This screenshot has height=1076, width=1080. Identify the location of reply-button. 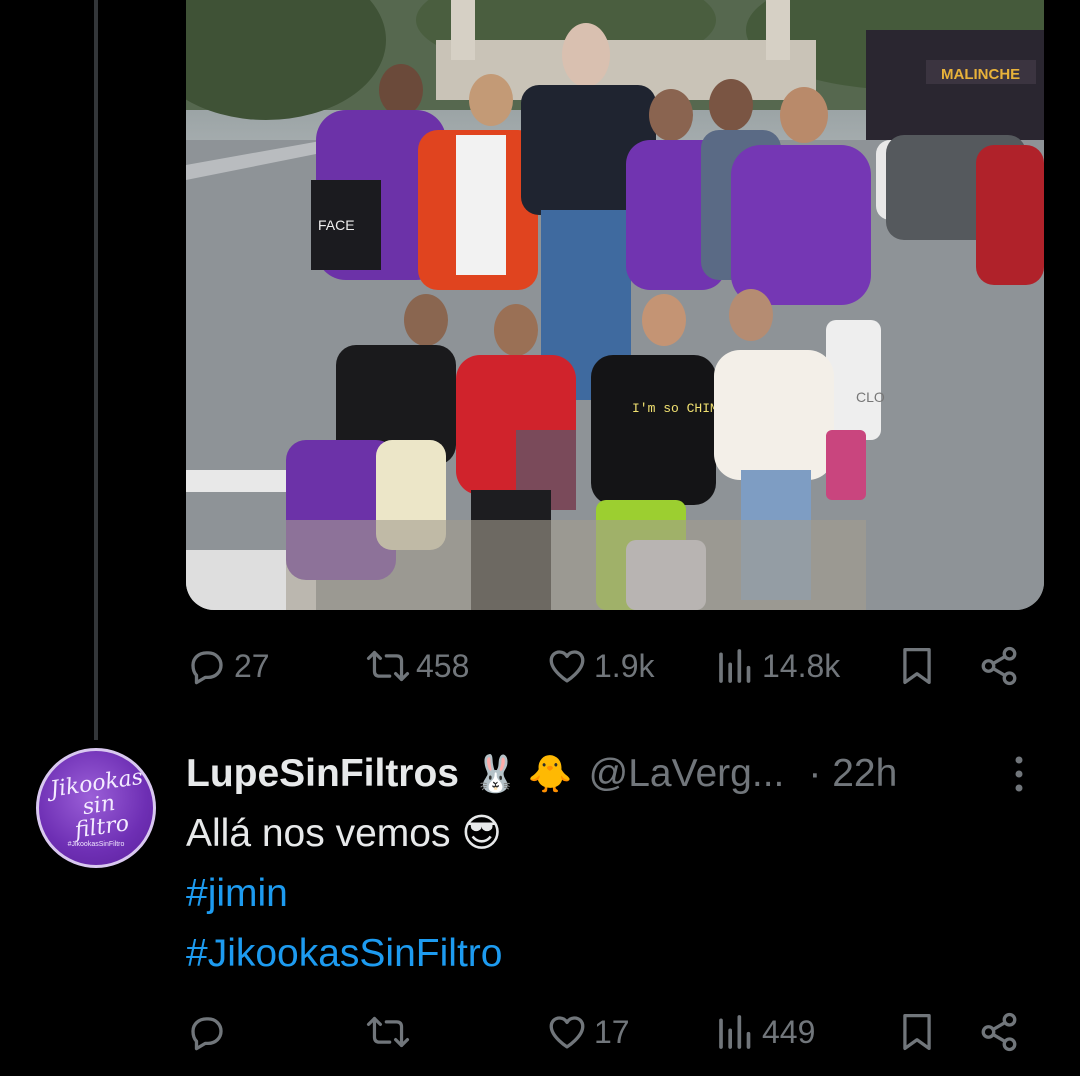
(210, 1032).